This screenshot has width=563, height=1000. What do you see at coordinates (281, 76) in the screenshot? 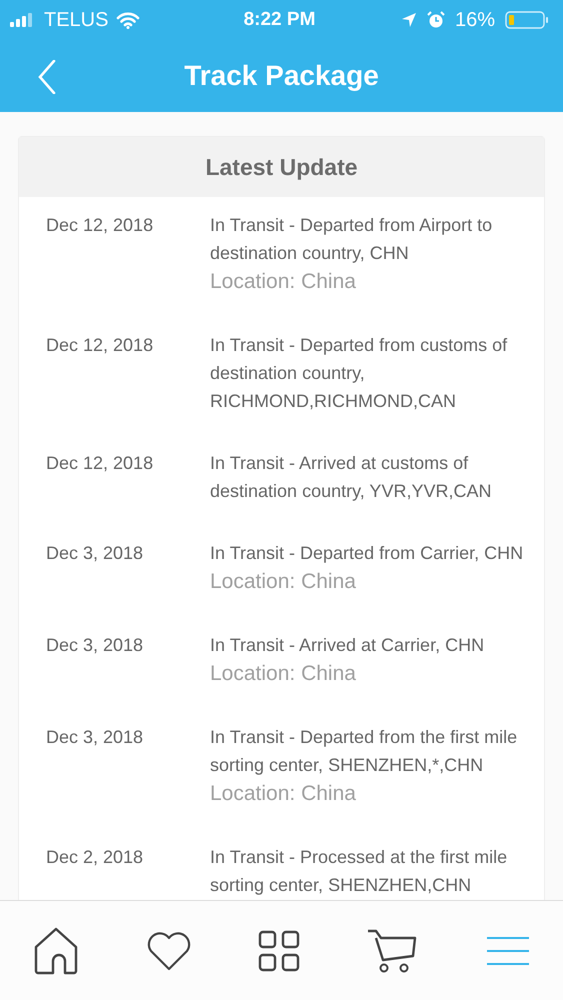
I see `page-title: Track Package` at bounding box center [281, 76].